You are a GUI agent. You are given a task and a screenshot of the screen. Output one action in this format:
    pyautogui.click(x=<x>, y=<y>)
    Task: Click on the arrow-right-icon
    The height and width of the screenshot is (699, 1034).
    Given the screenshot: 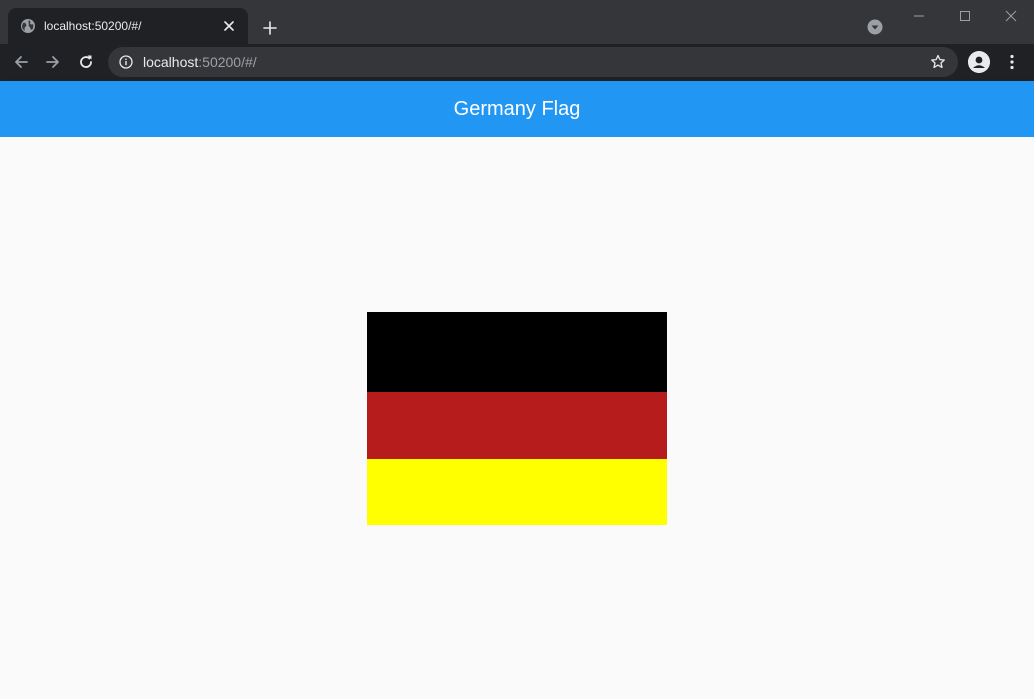 What is the action you would take?
    pyautogui.click(x=53, y=62)
    